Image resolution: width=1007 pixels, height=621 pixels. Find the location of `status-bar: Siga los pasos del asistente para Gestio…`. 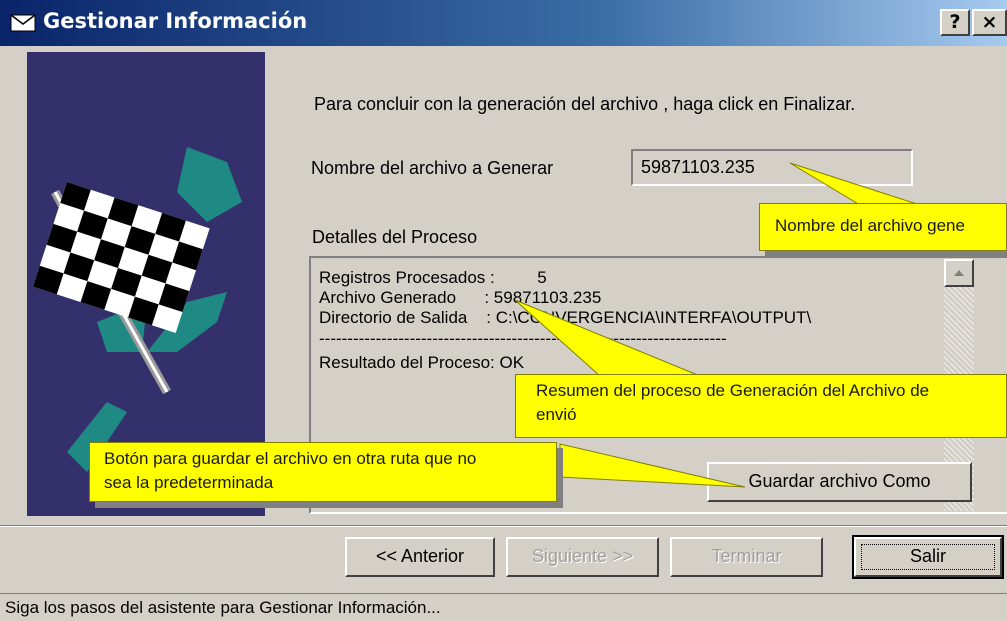

status-bar: Siga los pasos del asistente para Gestio… is located at coordinates (503, 607).